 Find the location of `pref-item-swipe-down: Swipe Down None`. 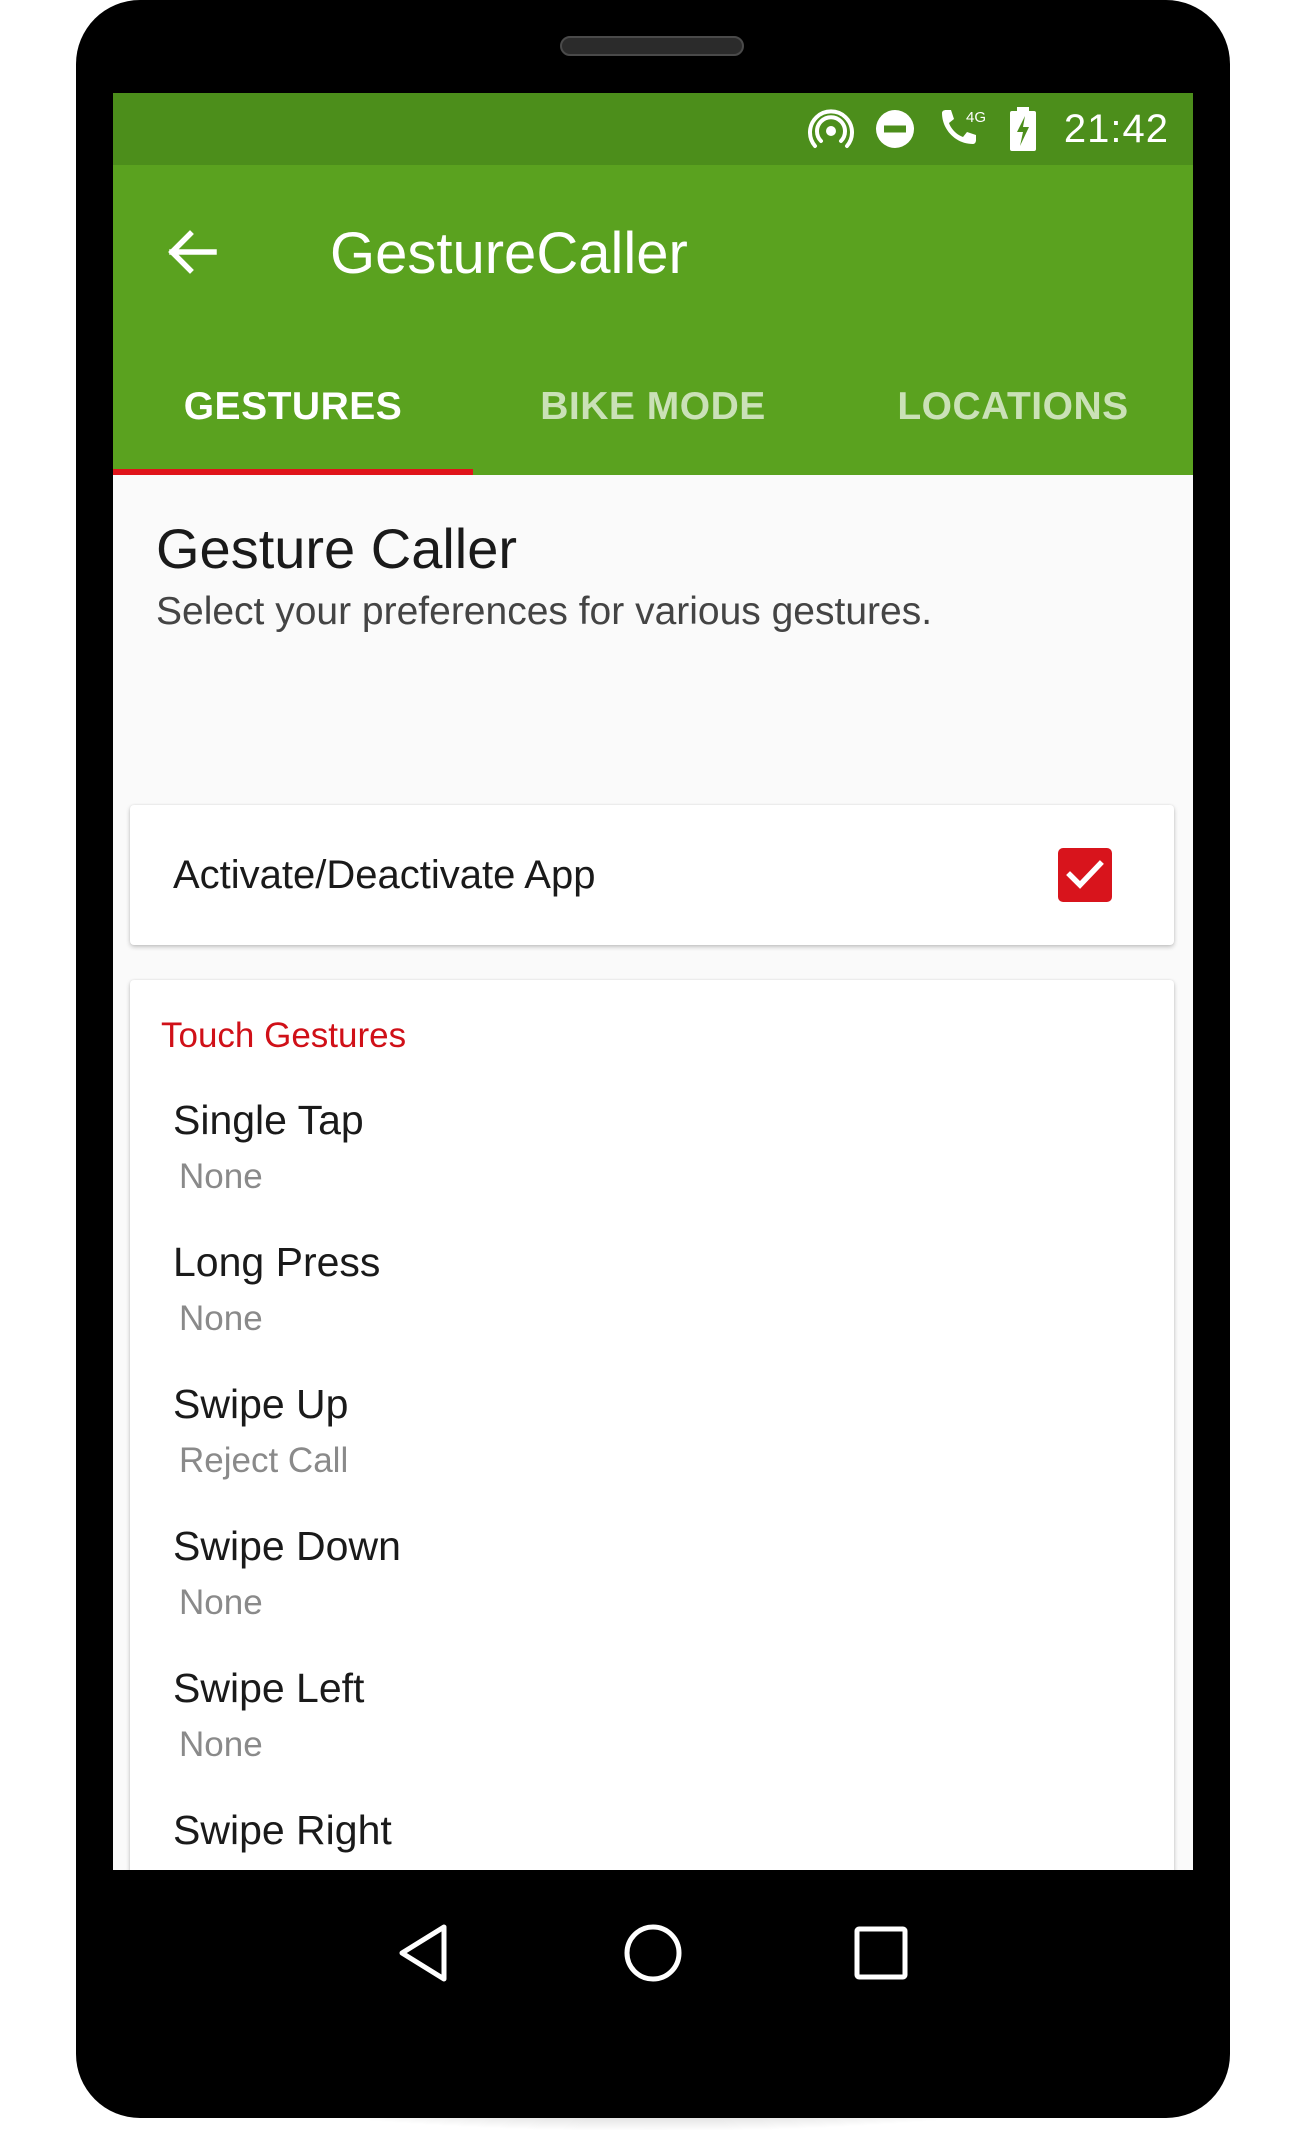

pref-item-swipe-down: Swipe Down None is located at coordinates (653, 1593).